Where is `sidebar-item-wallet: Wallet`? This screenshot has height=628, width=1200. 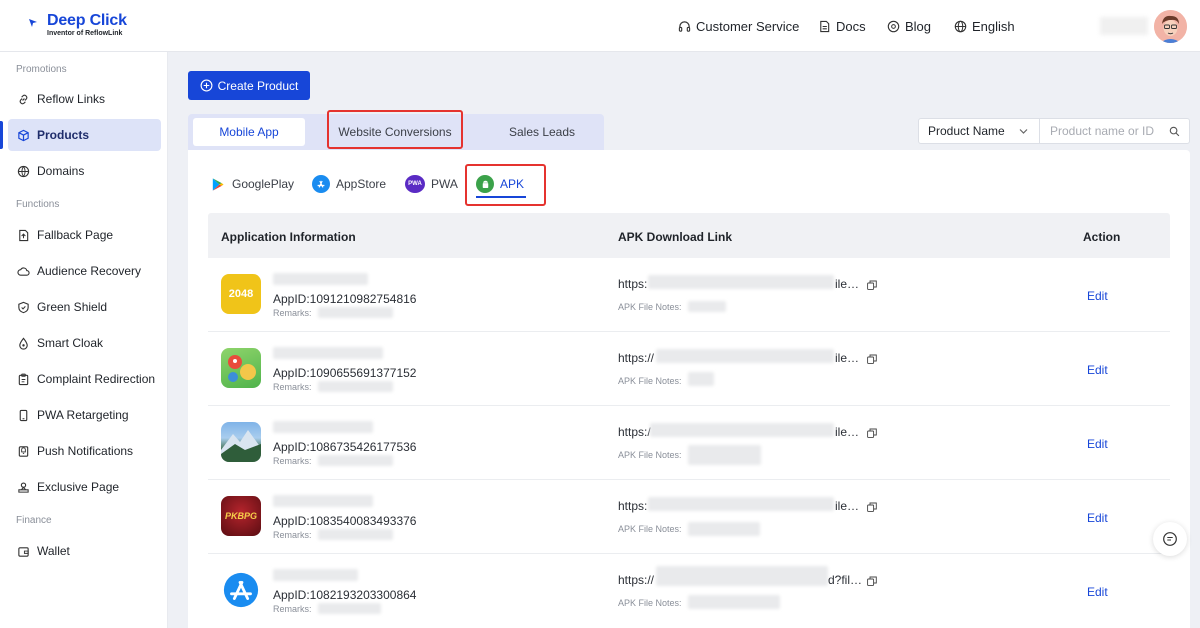 sidebar-item-wallet: Wallet is located at coordinates (84, 551).